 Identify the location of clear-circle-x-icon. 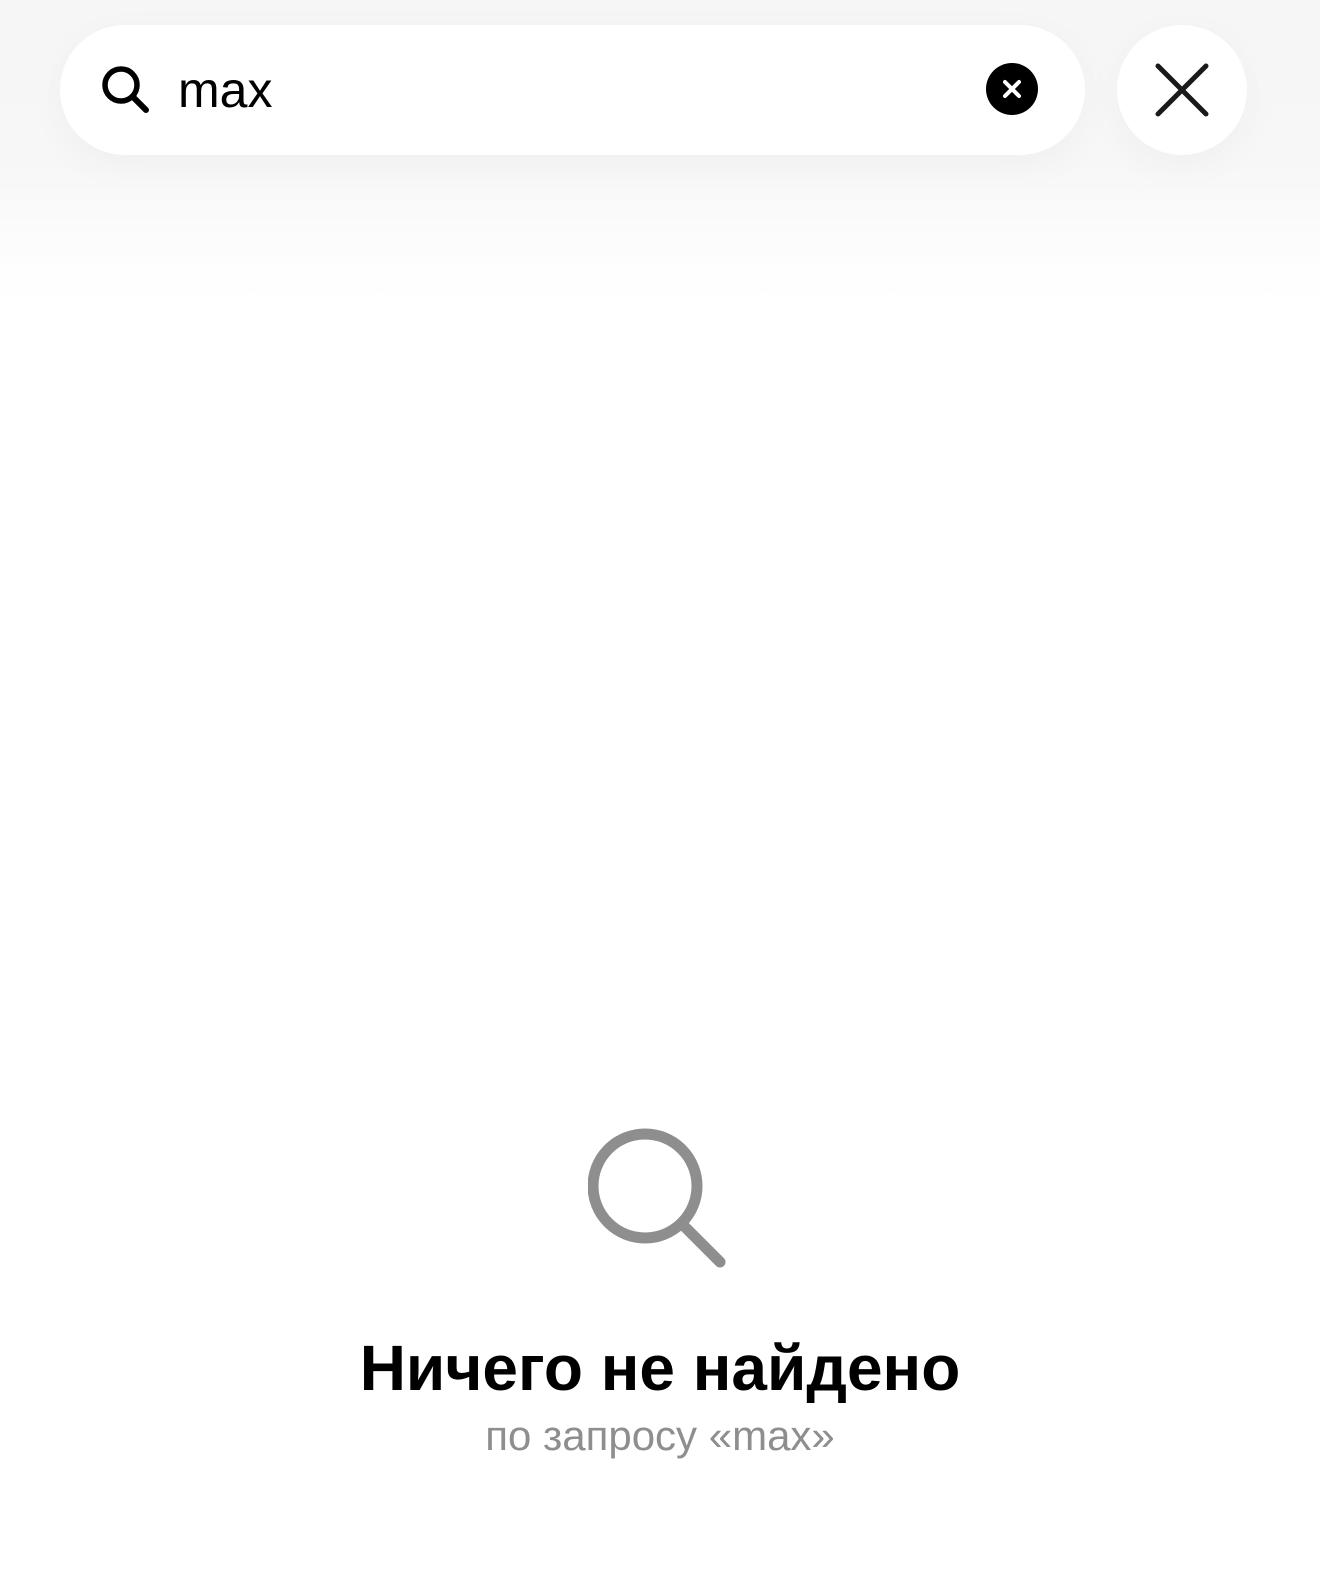
(1012, 89).